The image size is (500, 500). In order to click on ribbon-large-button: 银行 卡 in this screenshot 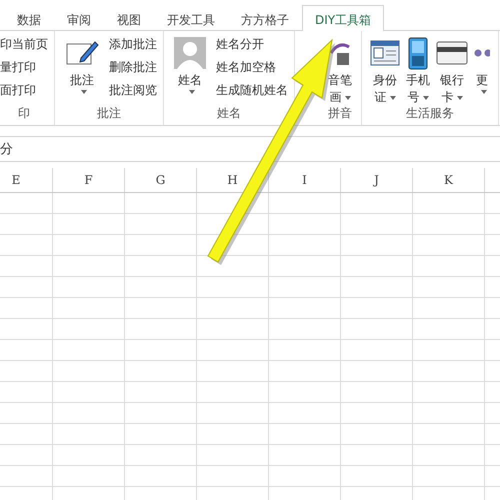, I will do `click(452, 70)`.